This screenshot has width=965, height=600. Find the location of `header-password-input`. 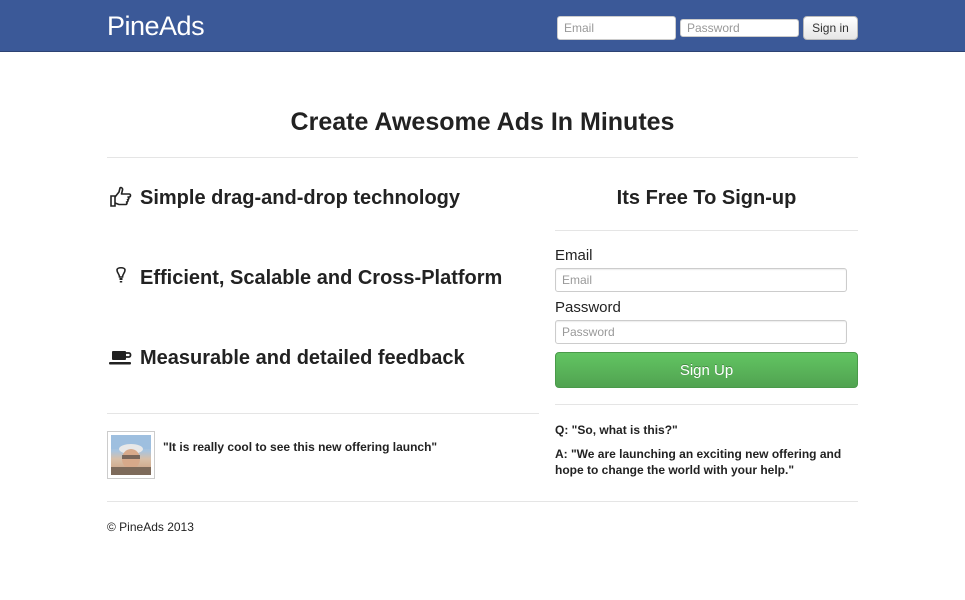

header-password-input is located at coordinates (739, 28).